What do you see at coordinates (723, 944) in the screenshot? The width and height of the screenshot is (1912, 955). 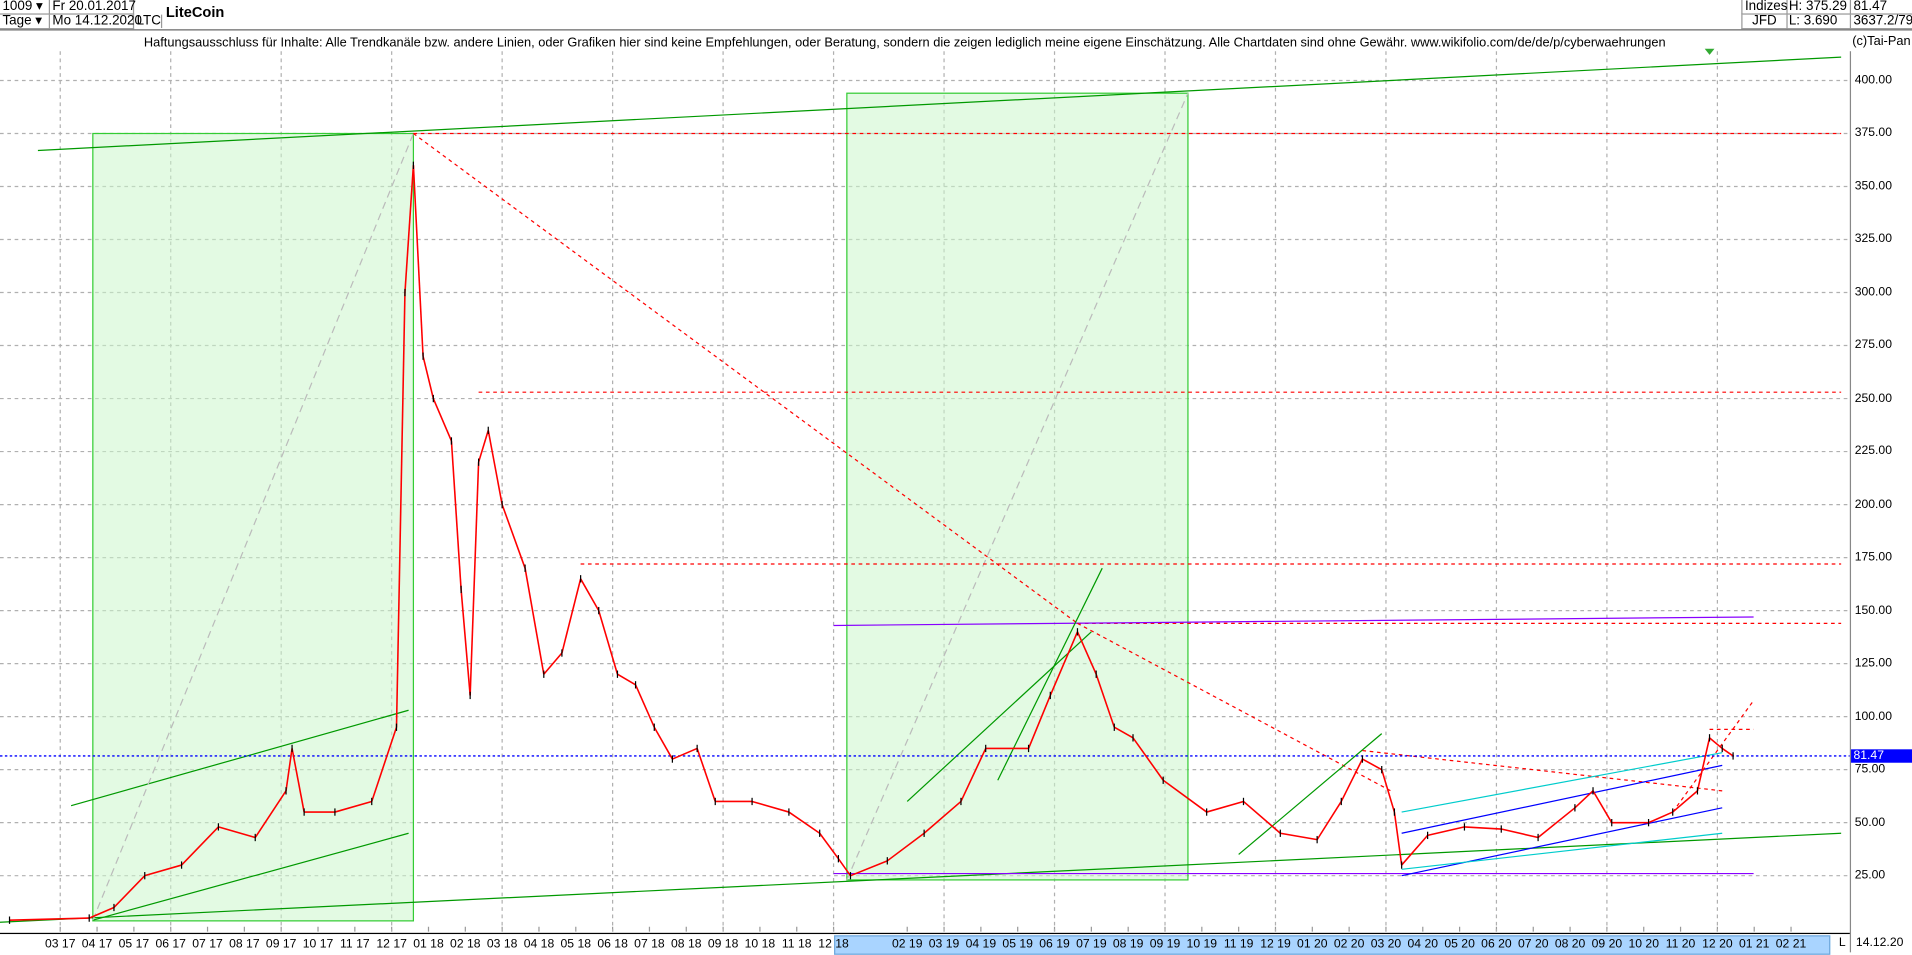 I see `date-tick-label: 09 18` at bounding box center [723, 944].